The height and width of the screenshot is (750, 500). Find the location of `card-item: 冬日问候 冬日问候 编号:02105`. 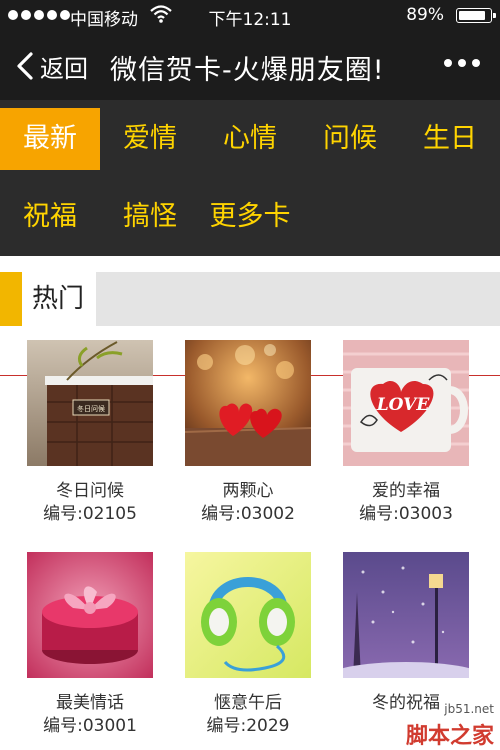

card-item: 冬日问候 冬日问候 编号:02105 is located at coordinates (90, 433).